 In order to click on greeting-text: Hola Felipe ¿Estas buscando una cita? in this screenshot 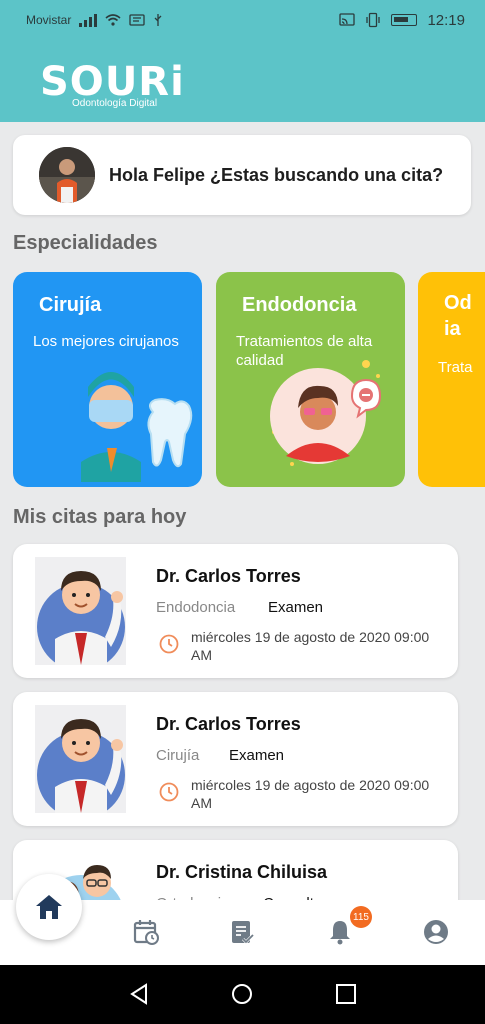, I will do `click(276, 174)`.